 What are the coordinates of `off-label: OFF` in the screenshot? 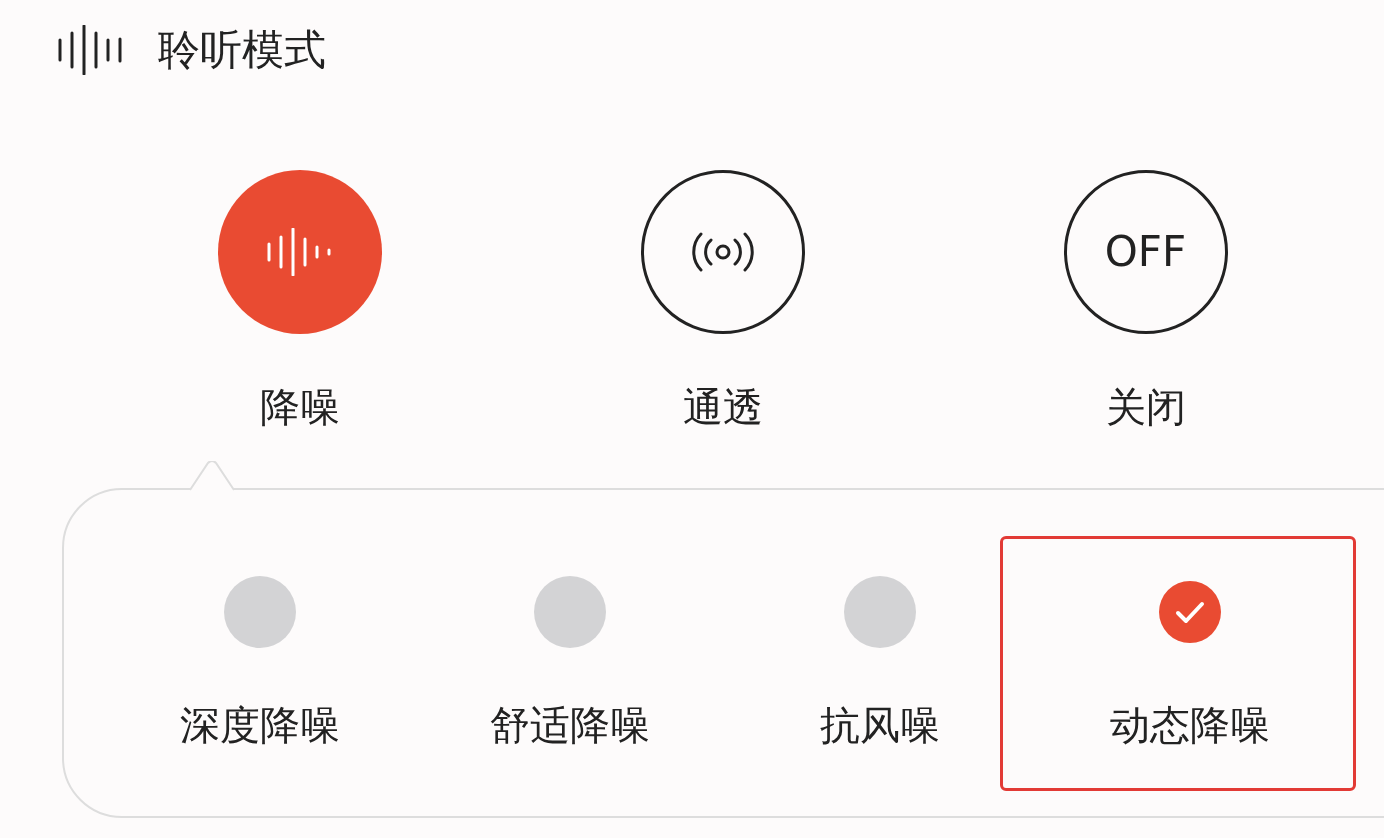 It's located at (1145, 252).